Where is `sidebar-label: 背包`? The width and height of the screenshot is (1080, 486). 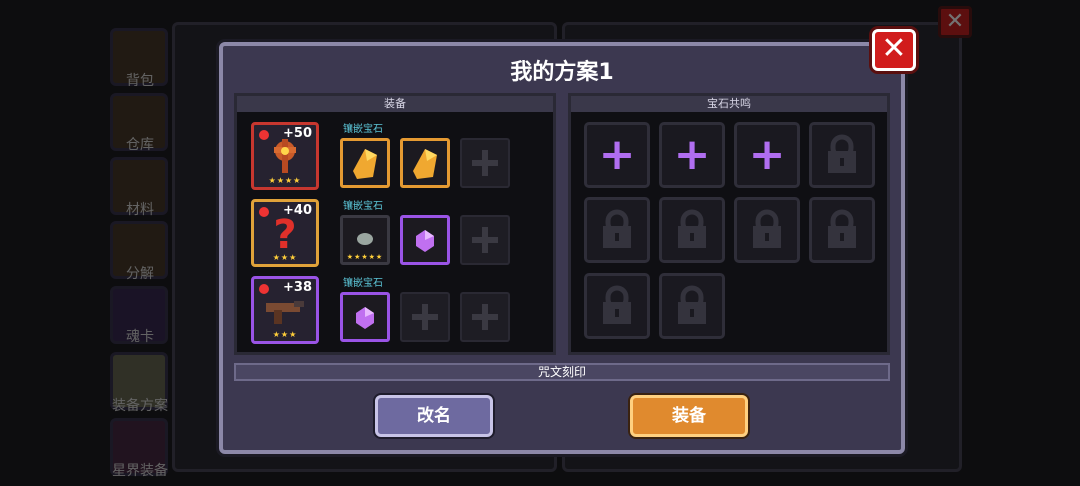 sidebar-label: 背包 is located at coordinates (140, 81).